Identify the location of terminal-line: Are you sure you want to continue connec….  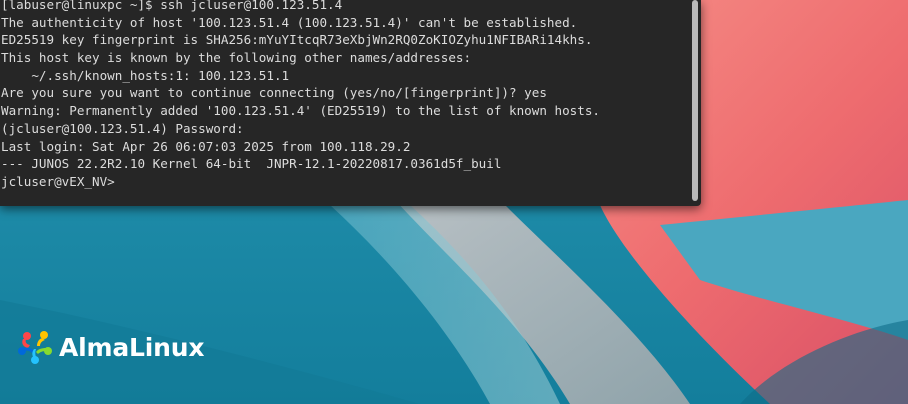
(274, 93).